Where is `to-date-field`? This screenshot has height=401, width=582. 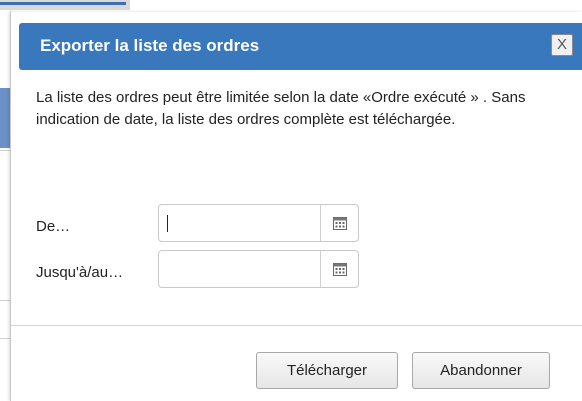
to-date-field is located at coordinates (258, 269).